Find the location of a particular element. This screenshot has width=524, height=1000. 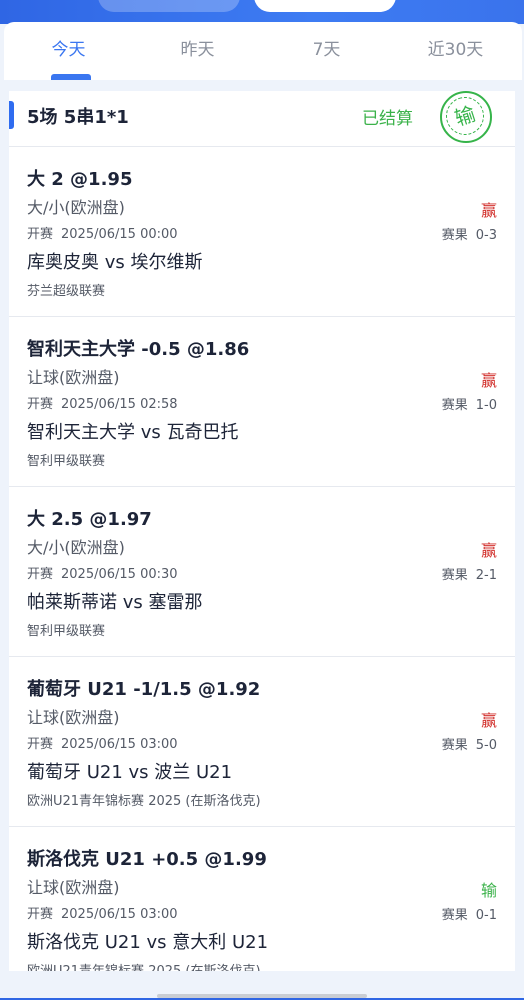

top-banner is located at coordinates (262, 12).